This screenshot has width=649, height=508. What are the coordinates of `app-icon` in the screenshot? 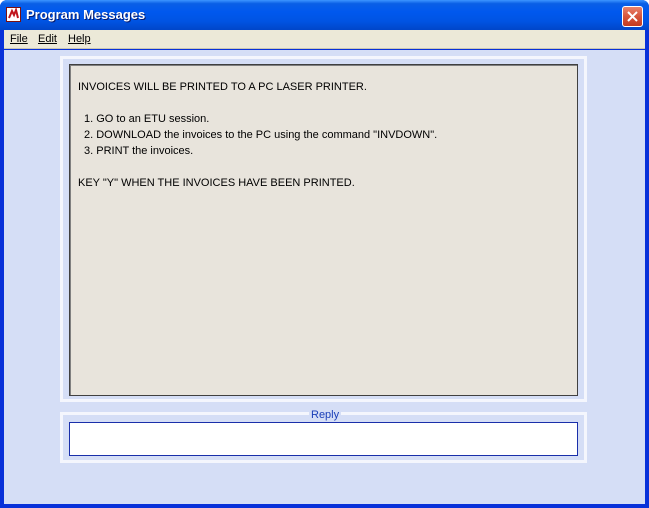 It's located at (13, 14).